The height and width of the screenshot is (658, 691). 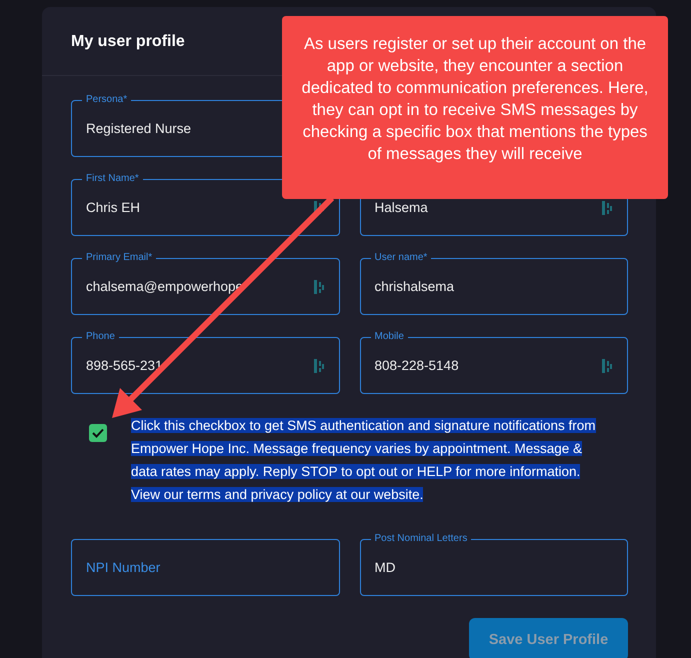 What do you see at coordinates (385, 567) in the screenshot?
I see `field-value: MD` at bounding box center [385, 567].